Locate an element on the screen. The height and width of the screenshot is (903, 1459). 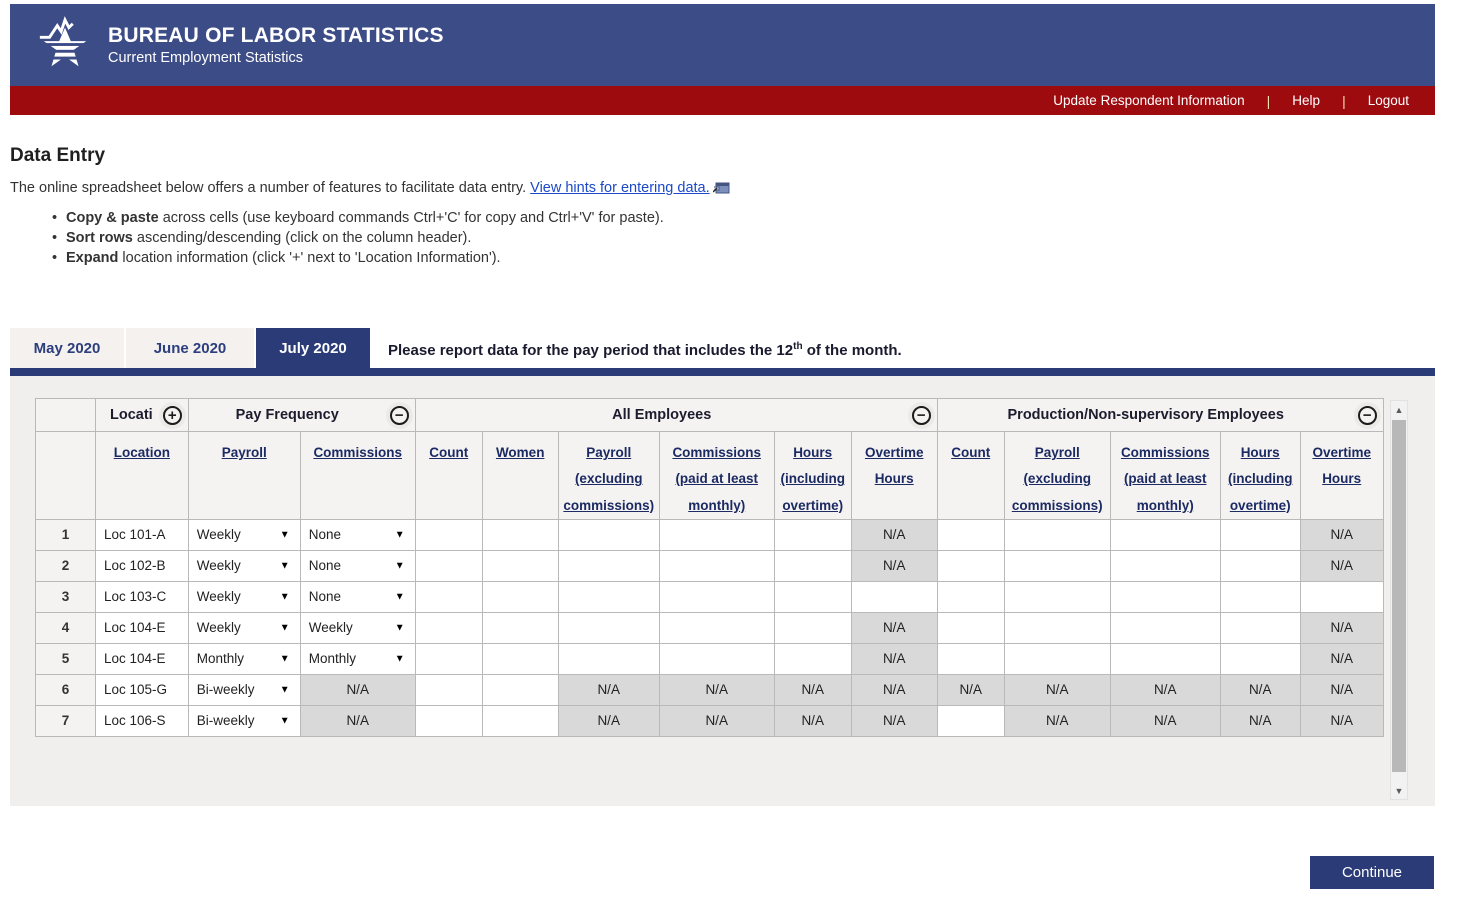
view-hints-link: View hints for entering data. is located at coordinates (619, 188).